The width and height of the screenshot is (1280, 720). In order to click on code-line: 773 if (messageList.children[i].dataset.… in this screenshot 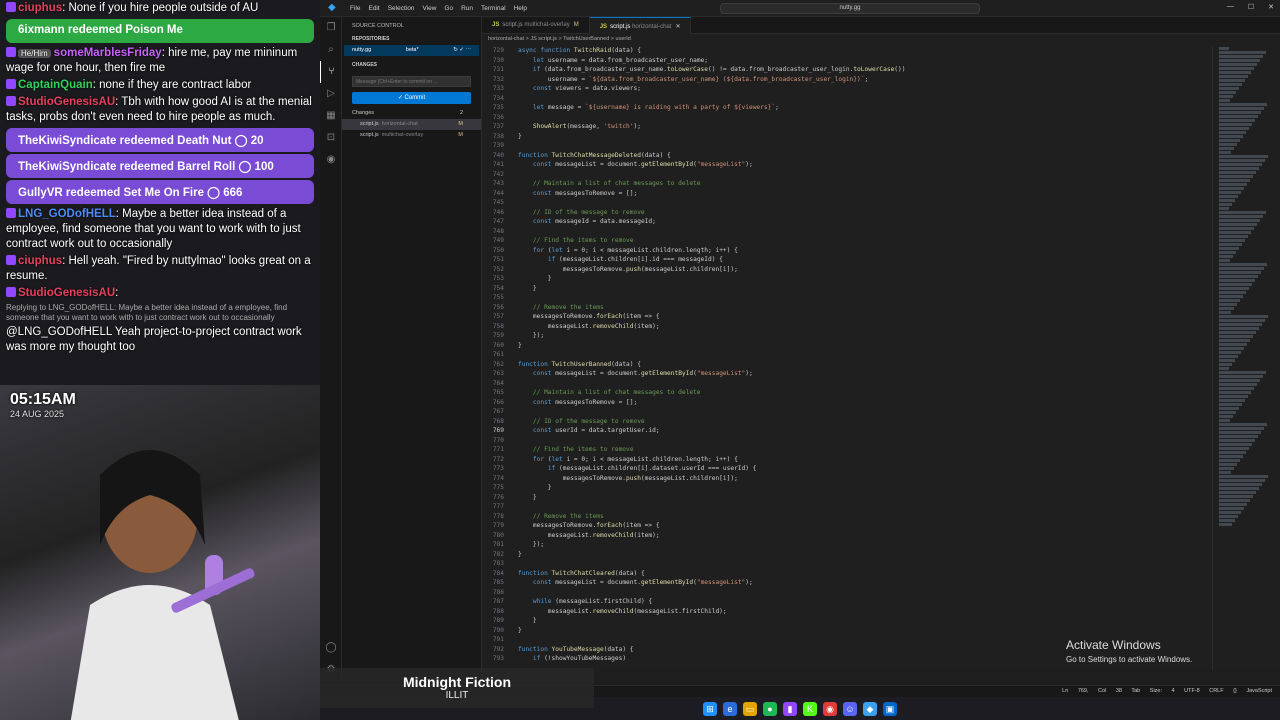, I will do `click(847, 469)`.